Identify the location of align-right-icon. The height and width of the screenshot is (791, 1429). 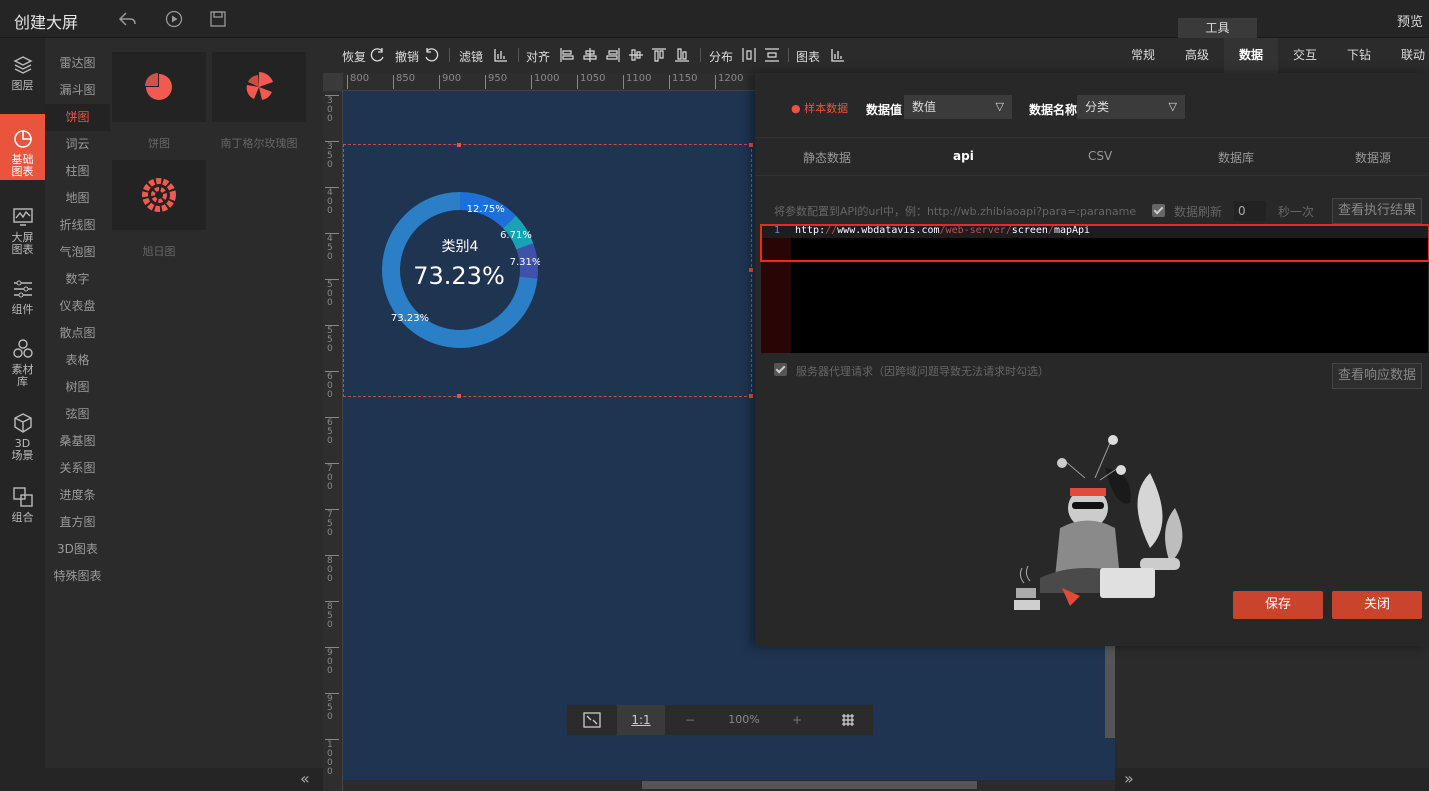
(613, 55).